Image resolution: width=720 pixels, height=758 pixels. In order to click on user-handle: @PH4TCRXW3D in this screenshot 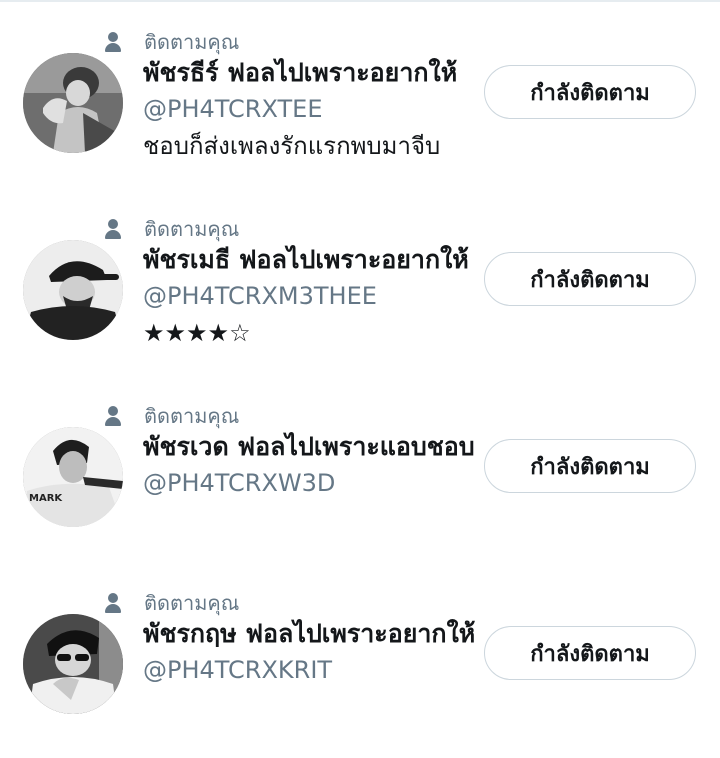, I will do `click(239, 483)`.